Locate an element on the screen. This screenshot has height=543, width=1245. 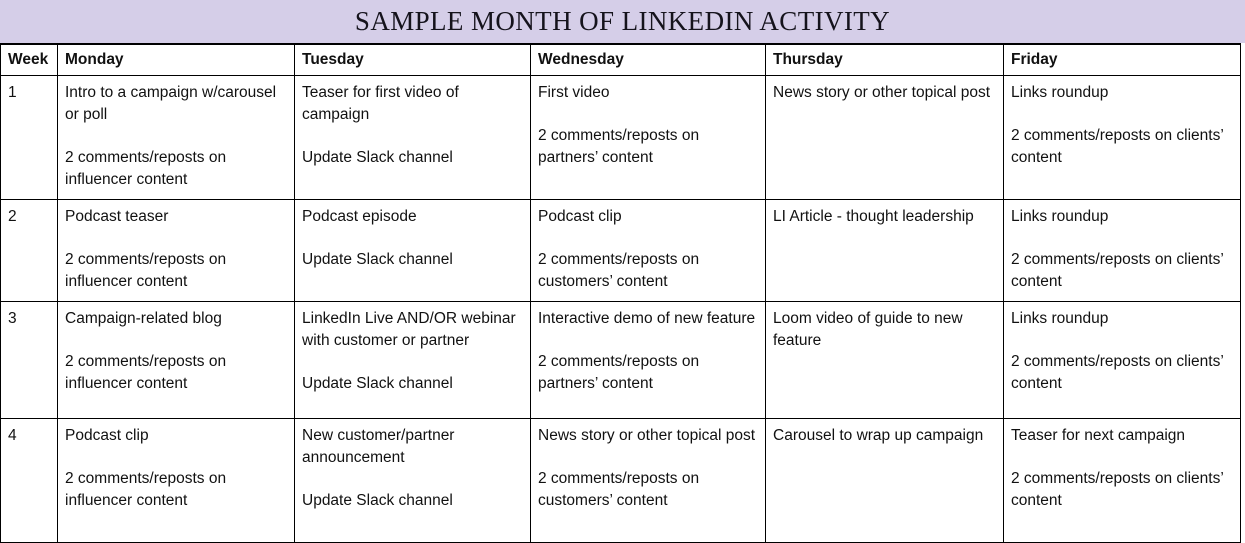
week-number-cell: 2 is located at coordinates (29, 250).